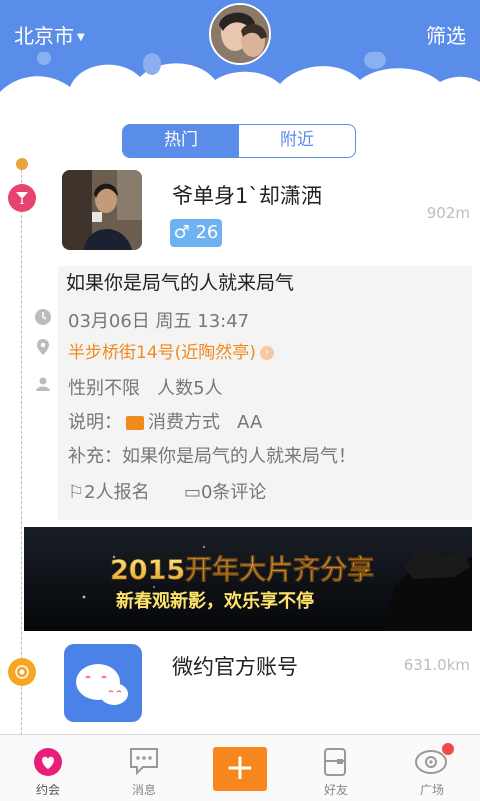 The width and height of the screenshot is (480, 801). What do you see at coordinates (233, 492) in the screenshot?
I see `comment-count: 0条评论` at bounding box center [233, 492].